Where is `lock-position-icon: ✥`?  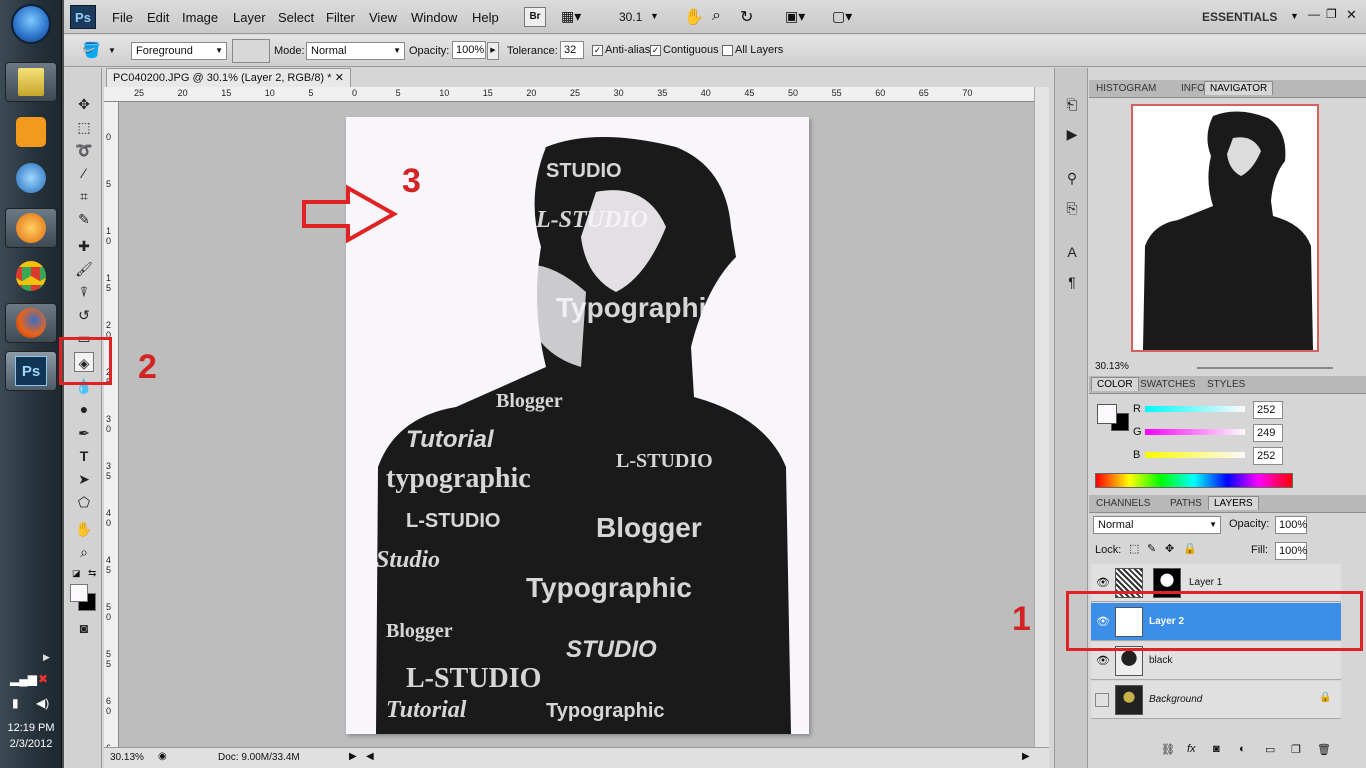 lock-position-icon: ✥ is located at coordinates (1169, 548).